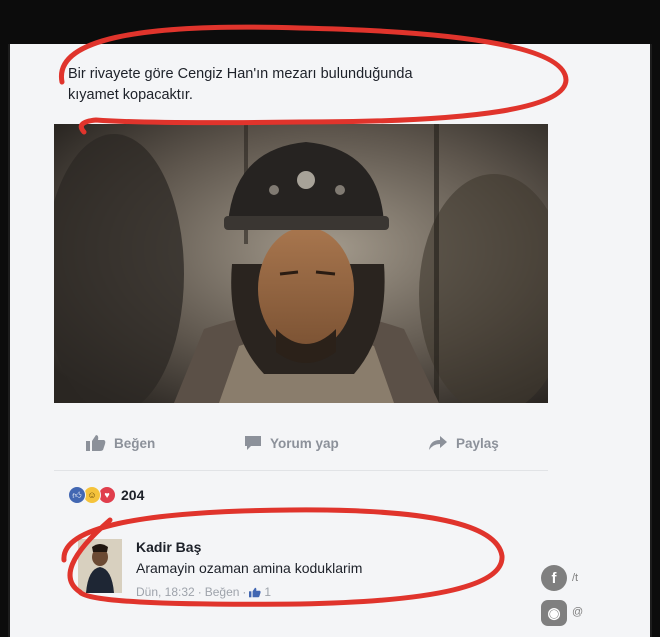 The width and height of the screenshot is (660, 637). I want to click on instagram-label: @, so click(578, 612).